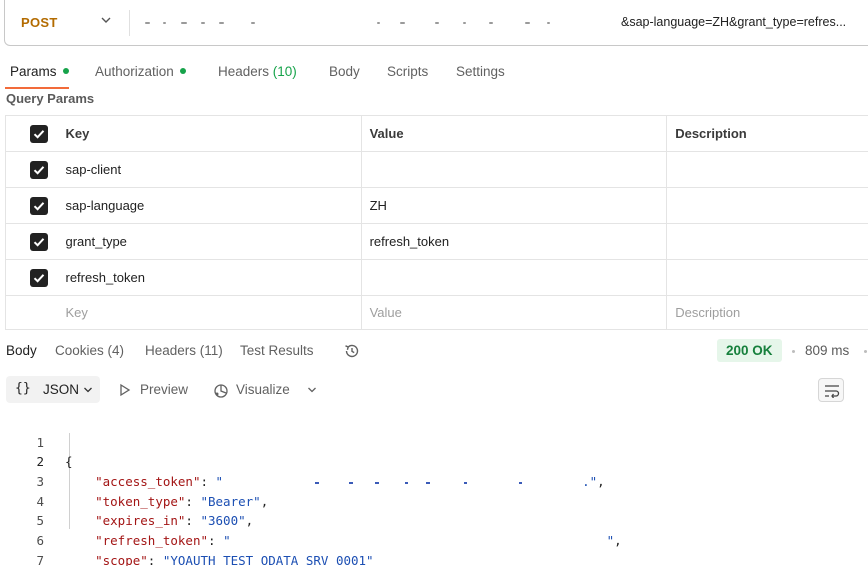  Describe the element at coordinates (21, 350) in the screenshot. I see `resp-tab-body: Body` at that location.